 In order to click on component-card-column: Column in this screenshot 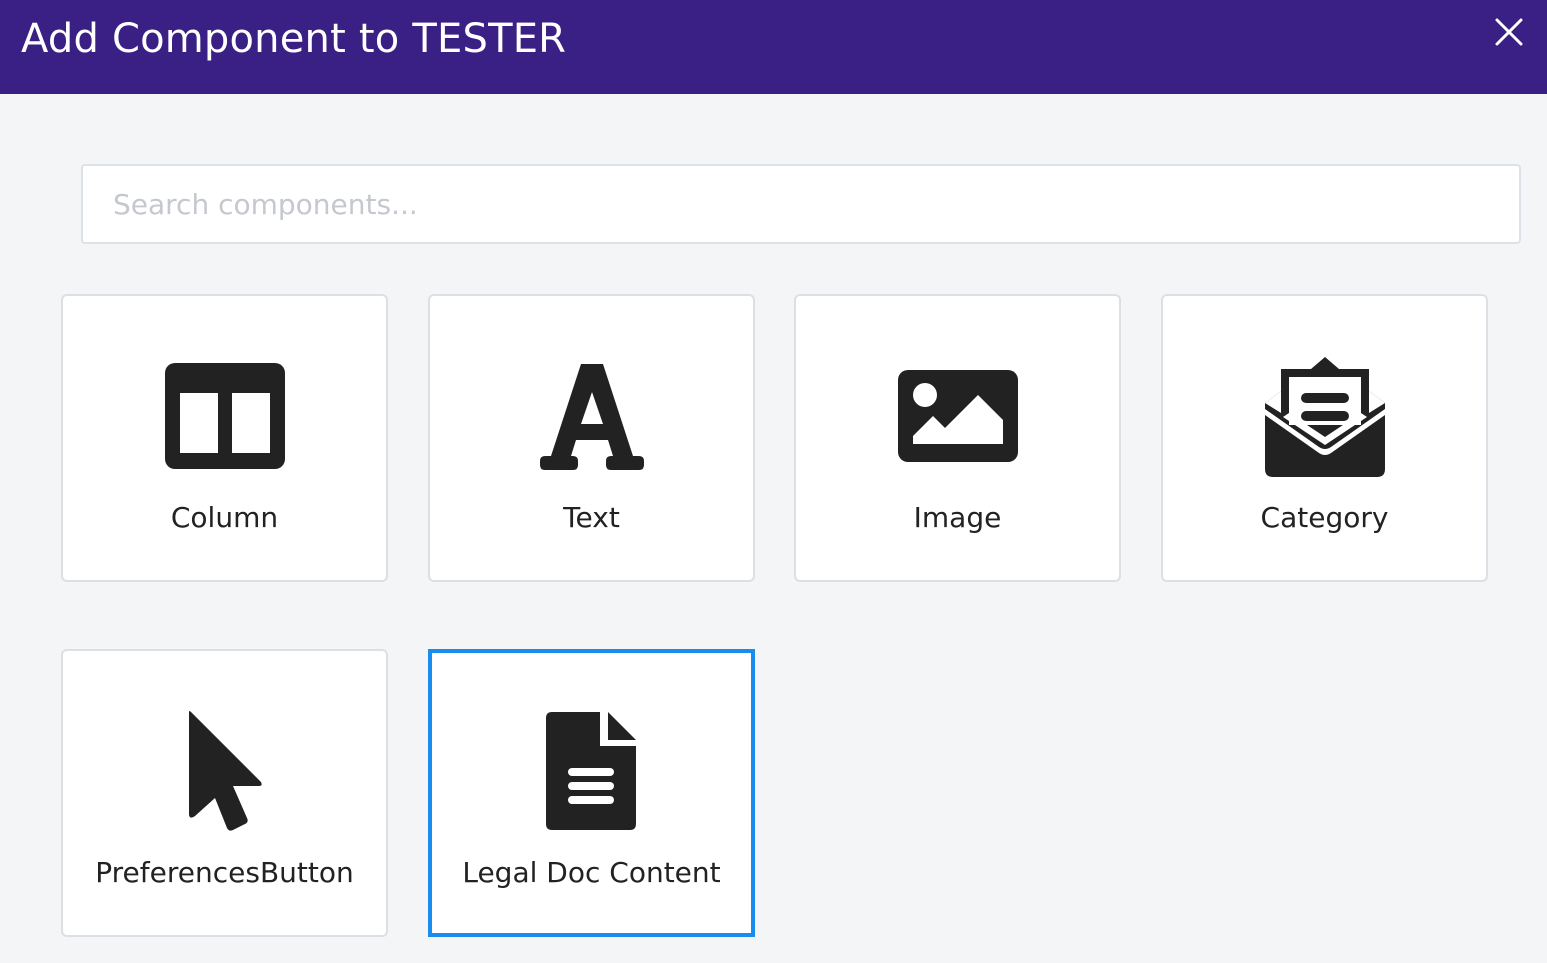, I will do `click(224, 438)`.